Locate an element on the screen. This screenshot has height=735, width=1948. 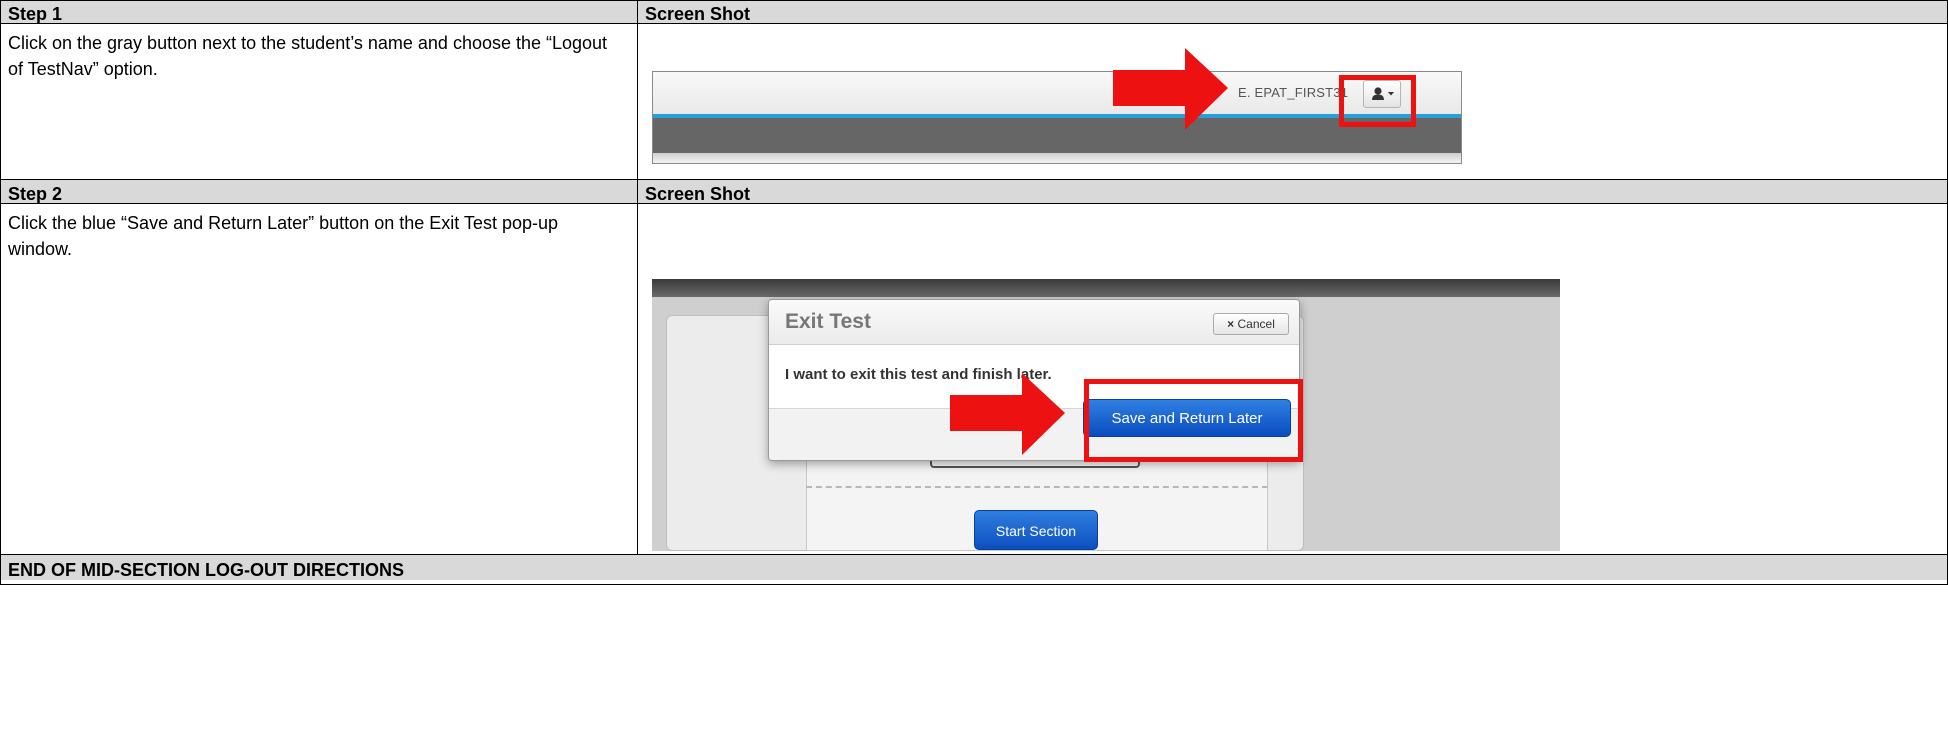
step2-shot-header: Screen Shot is located at coordinates (1292, 192).